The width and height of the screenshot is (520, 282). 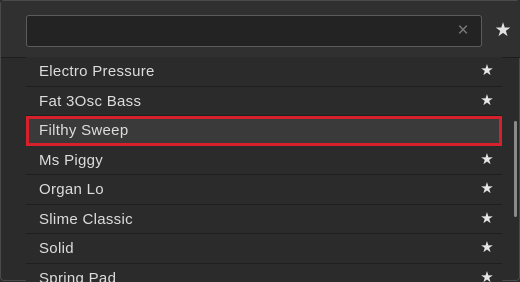 I want to click on list-item: Fat 3Osc Bass ★, so click(x=264, y=102).